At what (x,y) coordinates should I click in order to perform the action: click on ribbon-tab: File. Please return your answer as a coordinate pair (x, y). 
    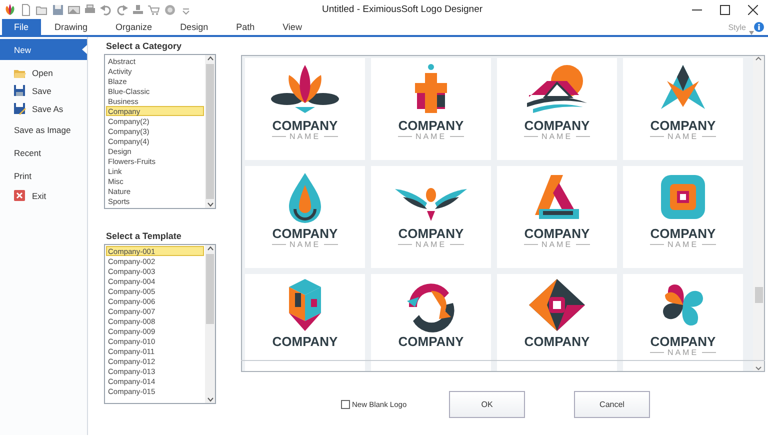
    Looking at the image, I should click on (21, 27).